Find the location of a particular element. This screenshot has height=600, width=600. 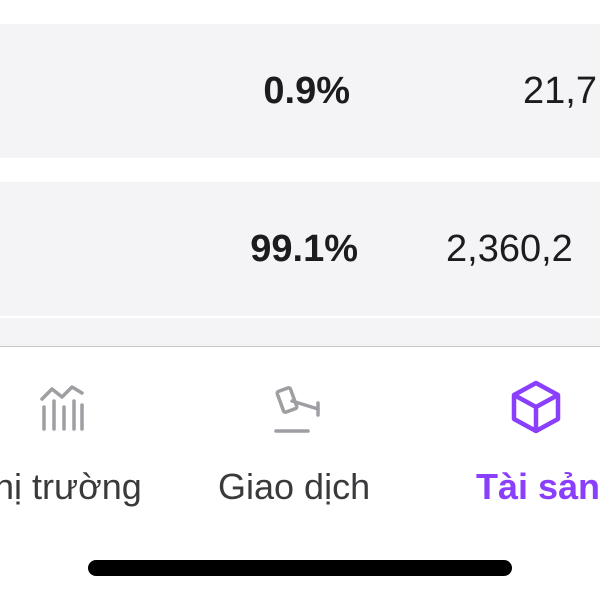

asset-amount: 2,360,2 is located at coordinates (509, 248).